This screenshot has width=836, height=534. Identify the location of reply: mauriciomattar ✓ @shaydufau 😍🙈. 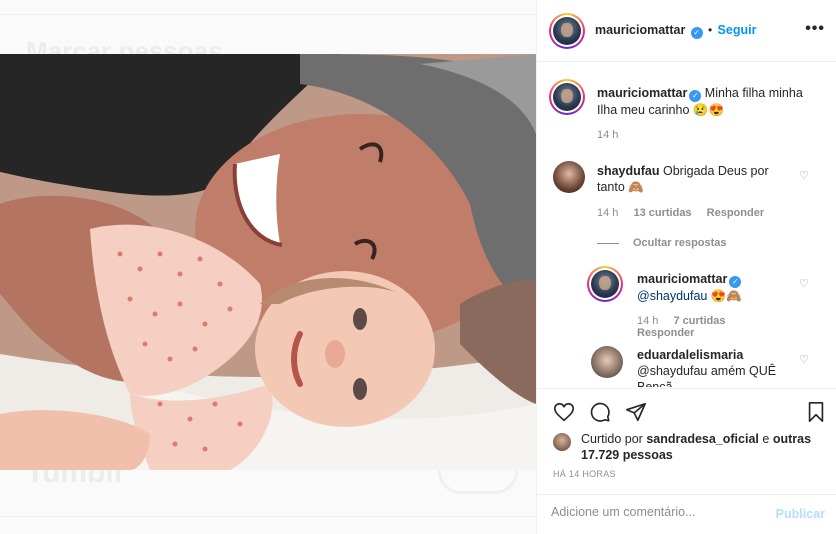
(717, 287).